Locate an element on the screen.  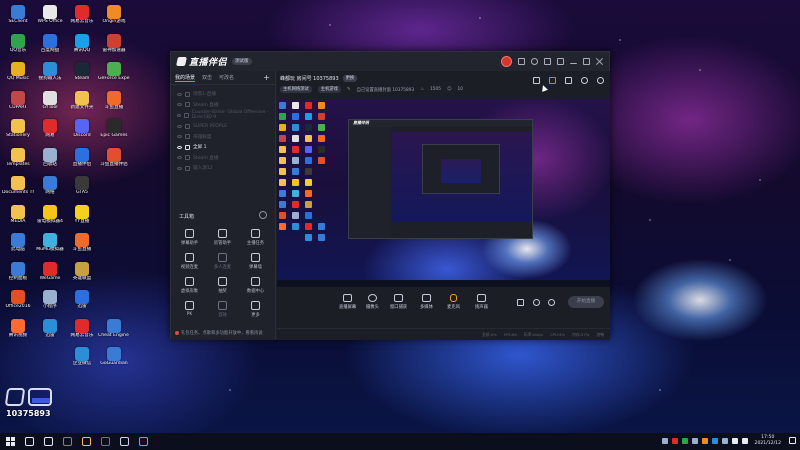
tool-button: 弹幕墙 is located at coordinates (255, 265).